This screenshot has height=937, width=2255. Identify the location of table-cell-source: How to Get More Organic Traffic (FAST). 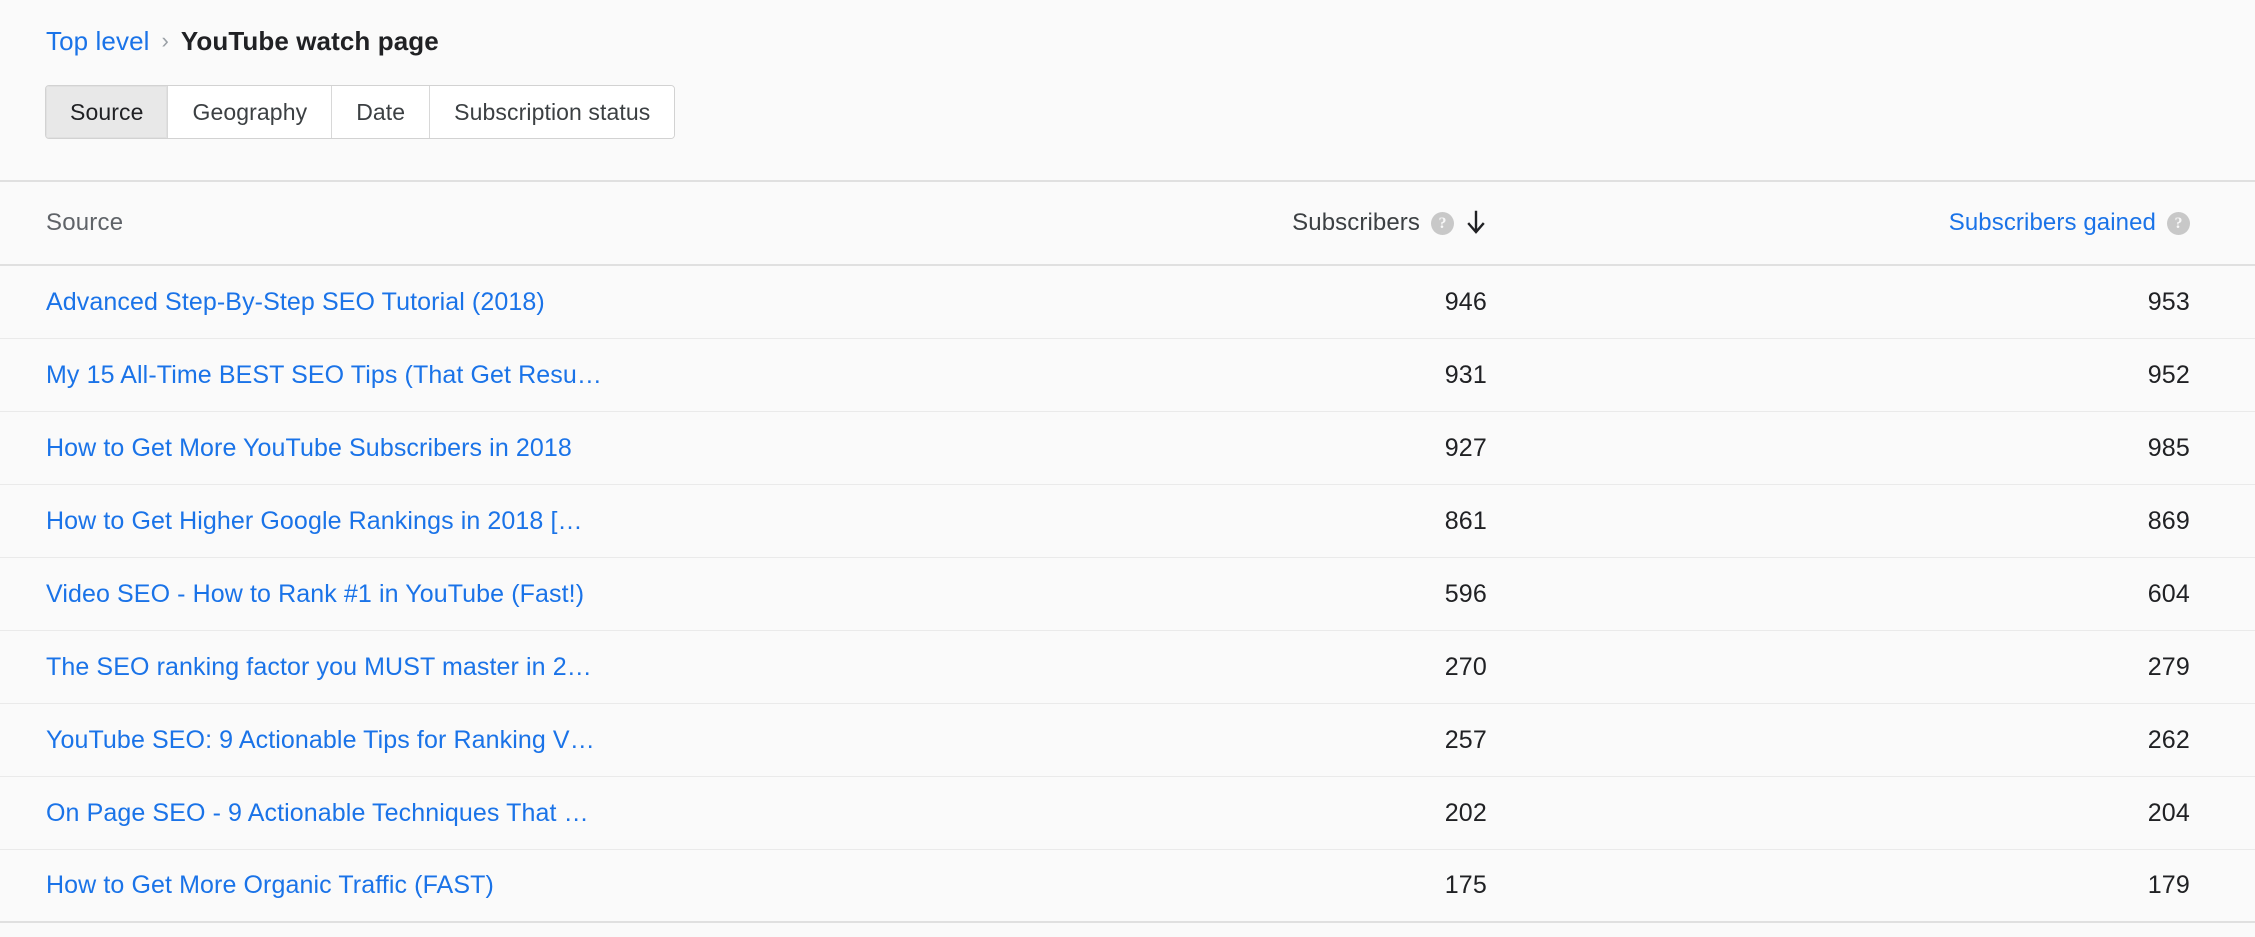
(575, 885).